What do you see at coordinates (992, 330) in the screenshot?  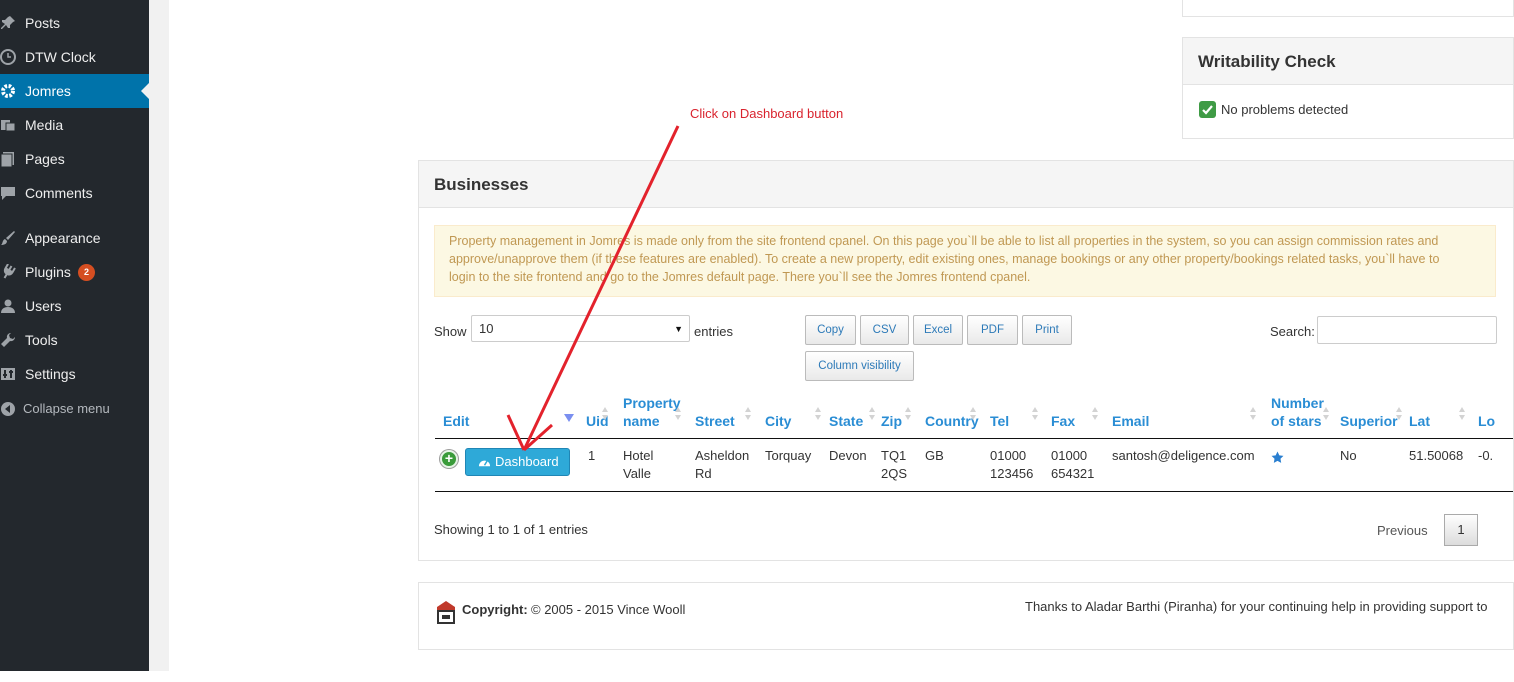 I see `pdf-button: PDF` at bounding box center [992, 330].